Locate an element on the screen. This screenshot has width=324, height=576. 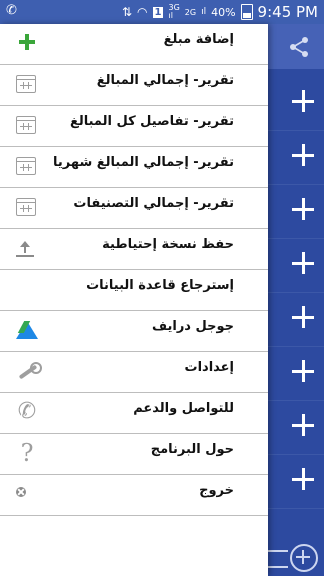
status-icons: ⇅ ◠ 1 3G ıl 2G ıl 40% 9:45 PM is located at coordinates (220, 12).